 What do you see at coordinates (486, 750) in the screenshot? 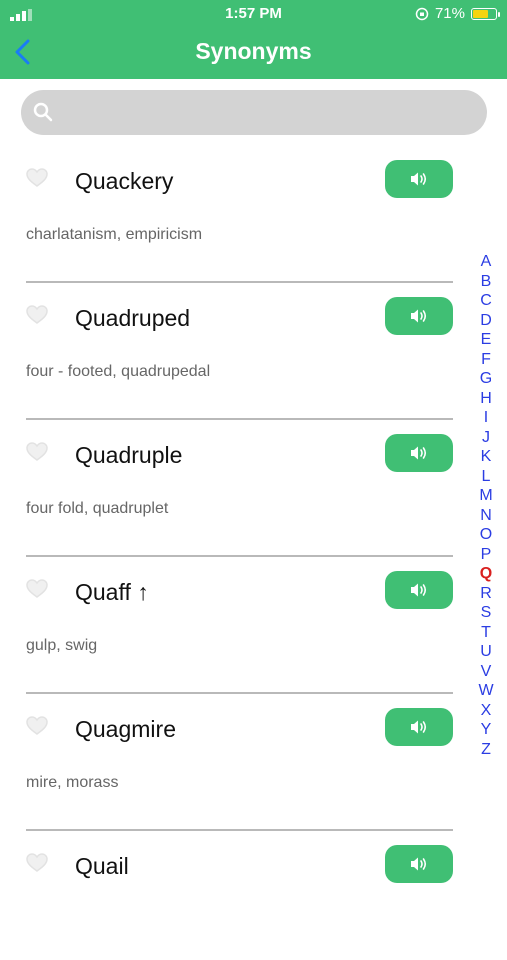
I see `index-letter-z: Z` at bounding box center [486, 750].